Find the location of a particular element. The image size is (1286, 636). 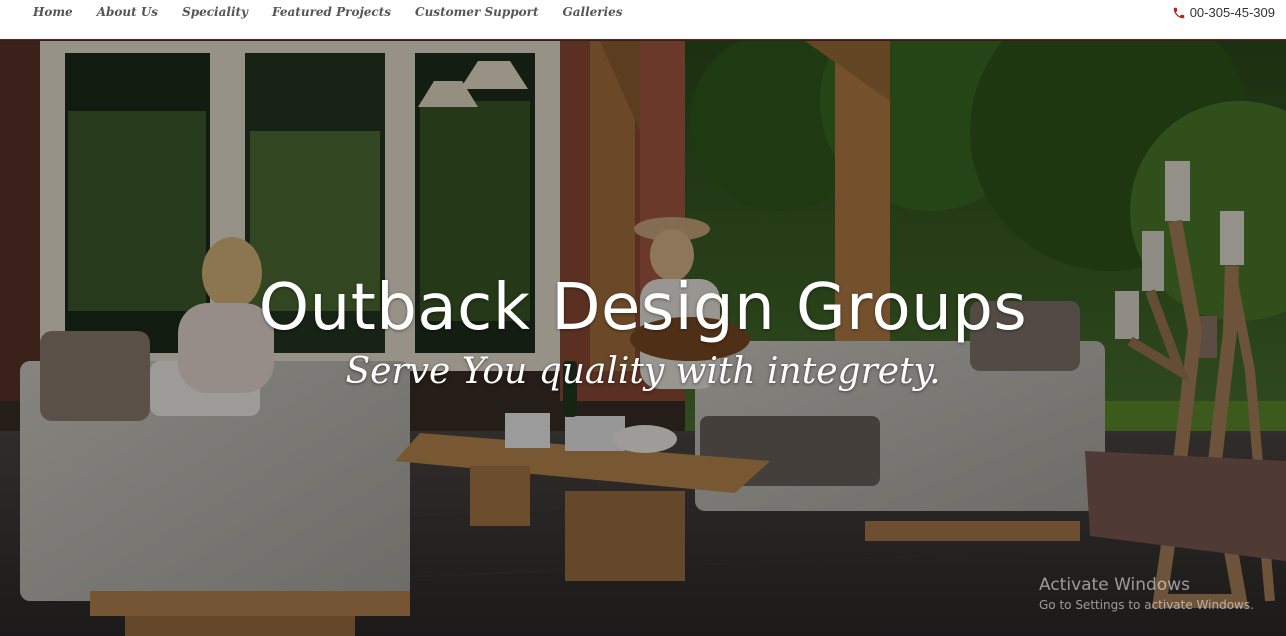

phone-number: 00-305-45-309 is located at coordinates (1232, 12).